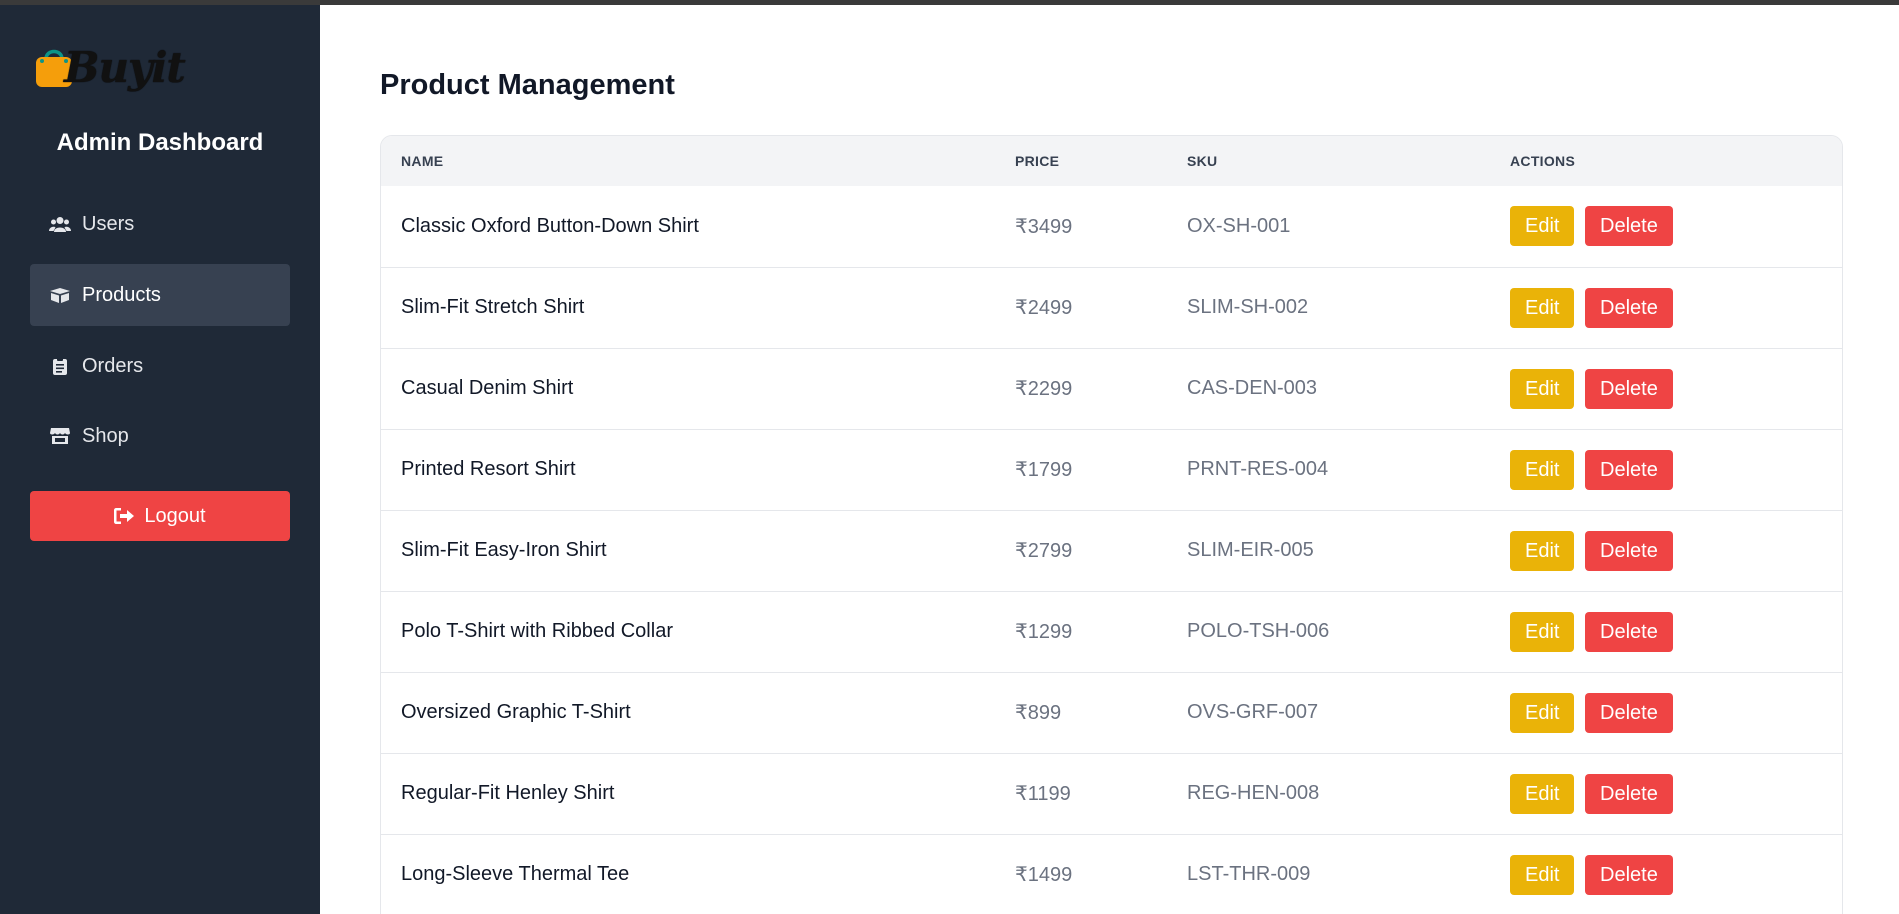  I want to click on product-name: Slim-Fit Easy-Iron Shirt, so click(504, 550).